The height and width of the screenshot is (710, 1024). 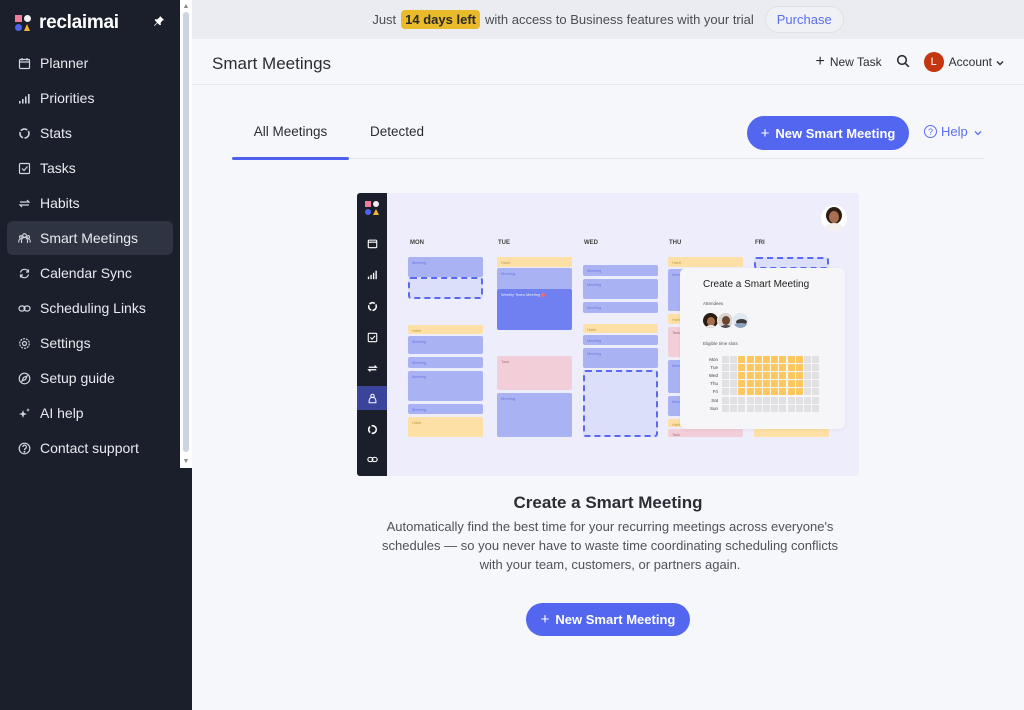 What do you see at coordinates (24, 308) in the screenshot?
I see `link-icon` at bounding box center [24, 308].